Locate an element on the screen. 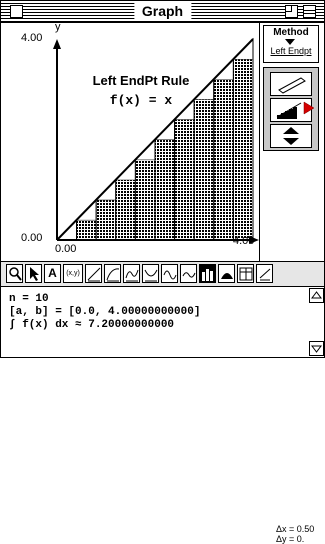  arrow-tool-button is located at coordinates (33, 273).